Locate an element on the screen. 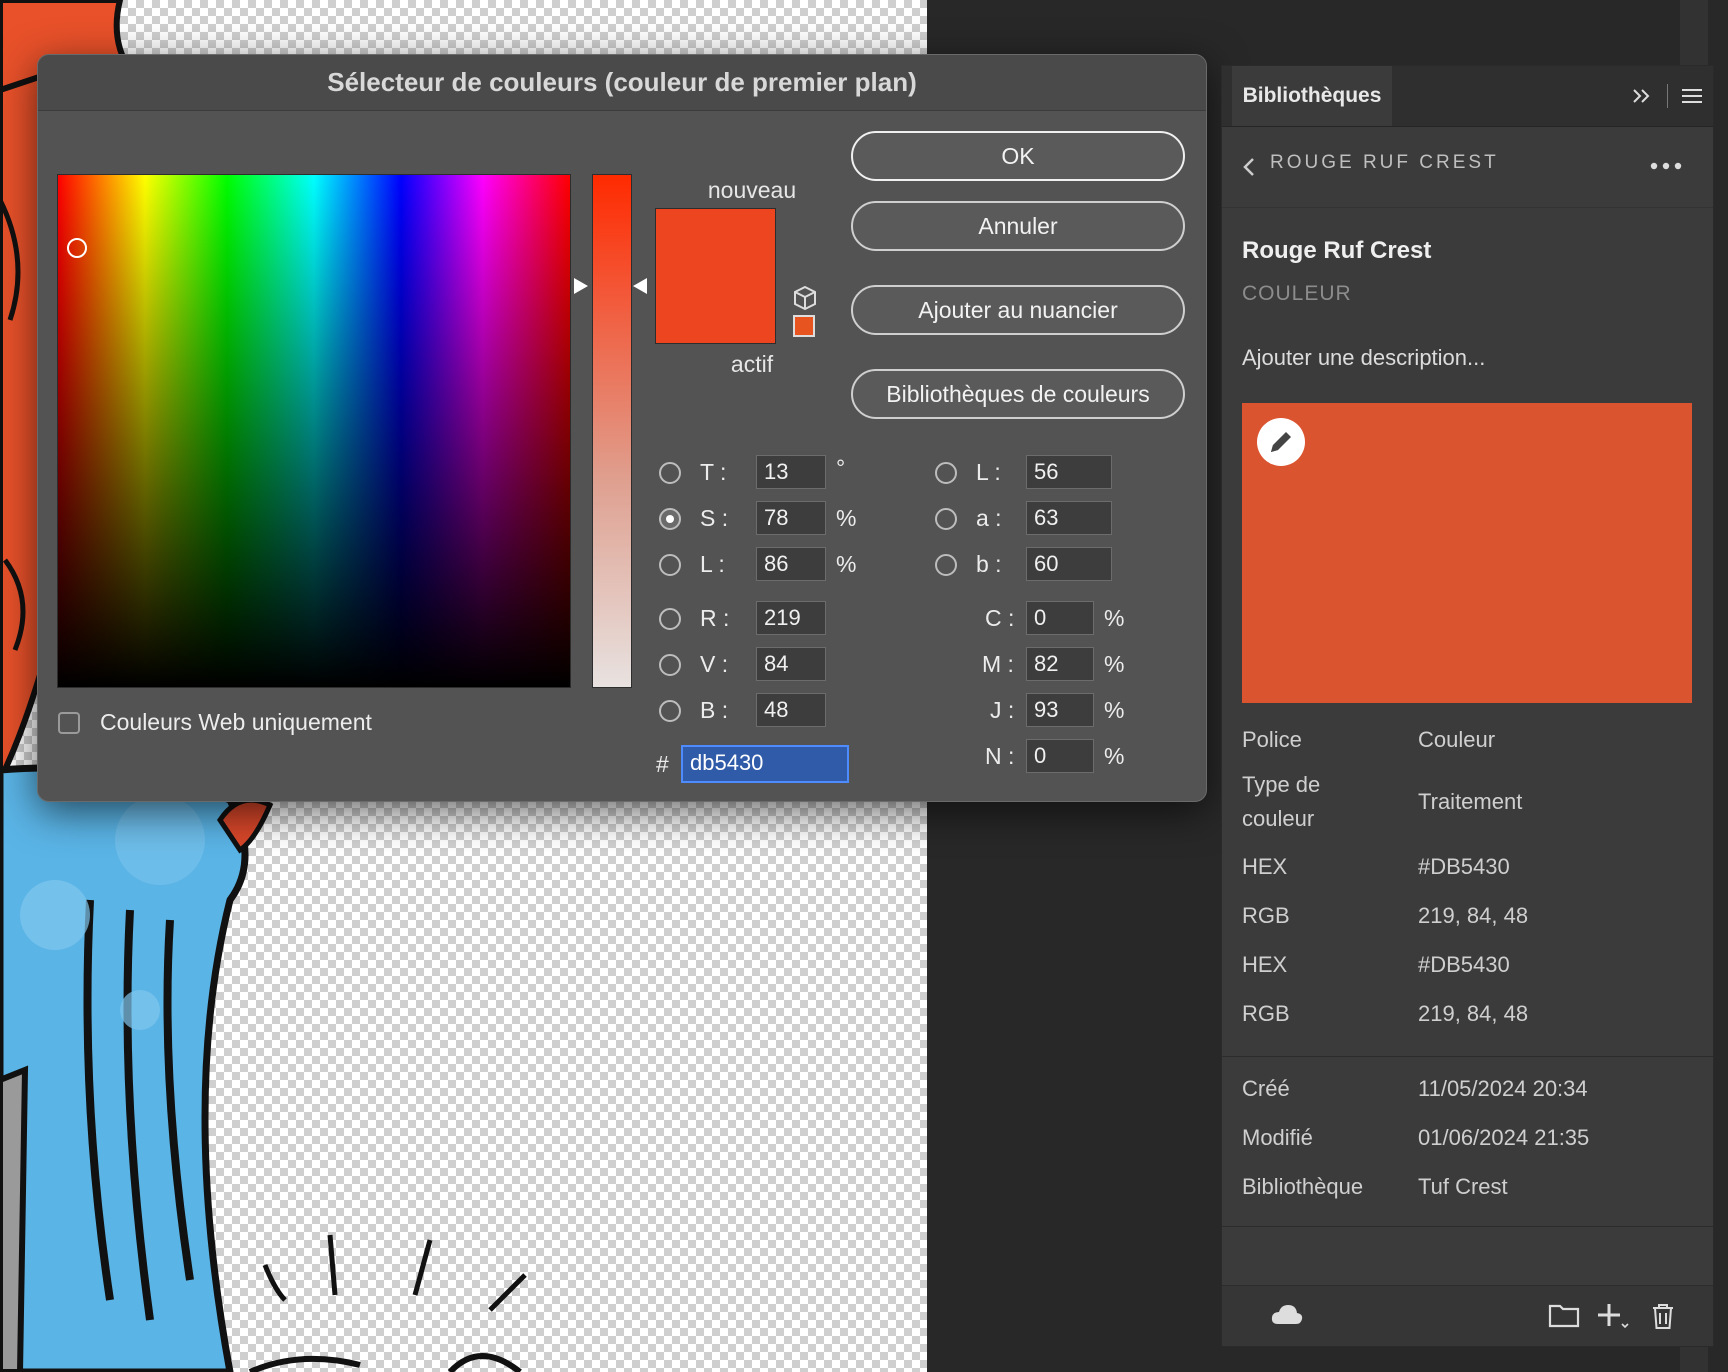  prop-value-hex-2: #DB5430 is located at coordinates (1464, 965).